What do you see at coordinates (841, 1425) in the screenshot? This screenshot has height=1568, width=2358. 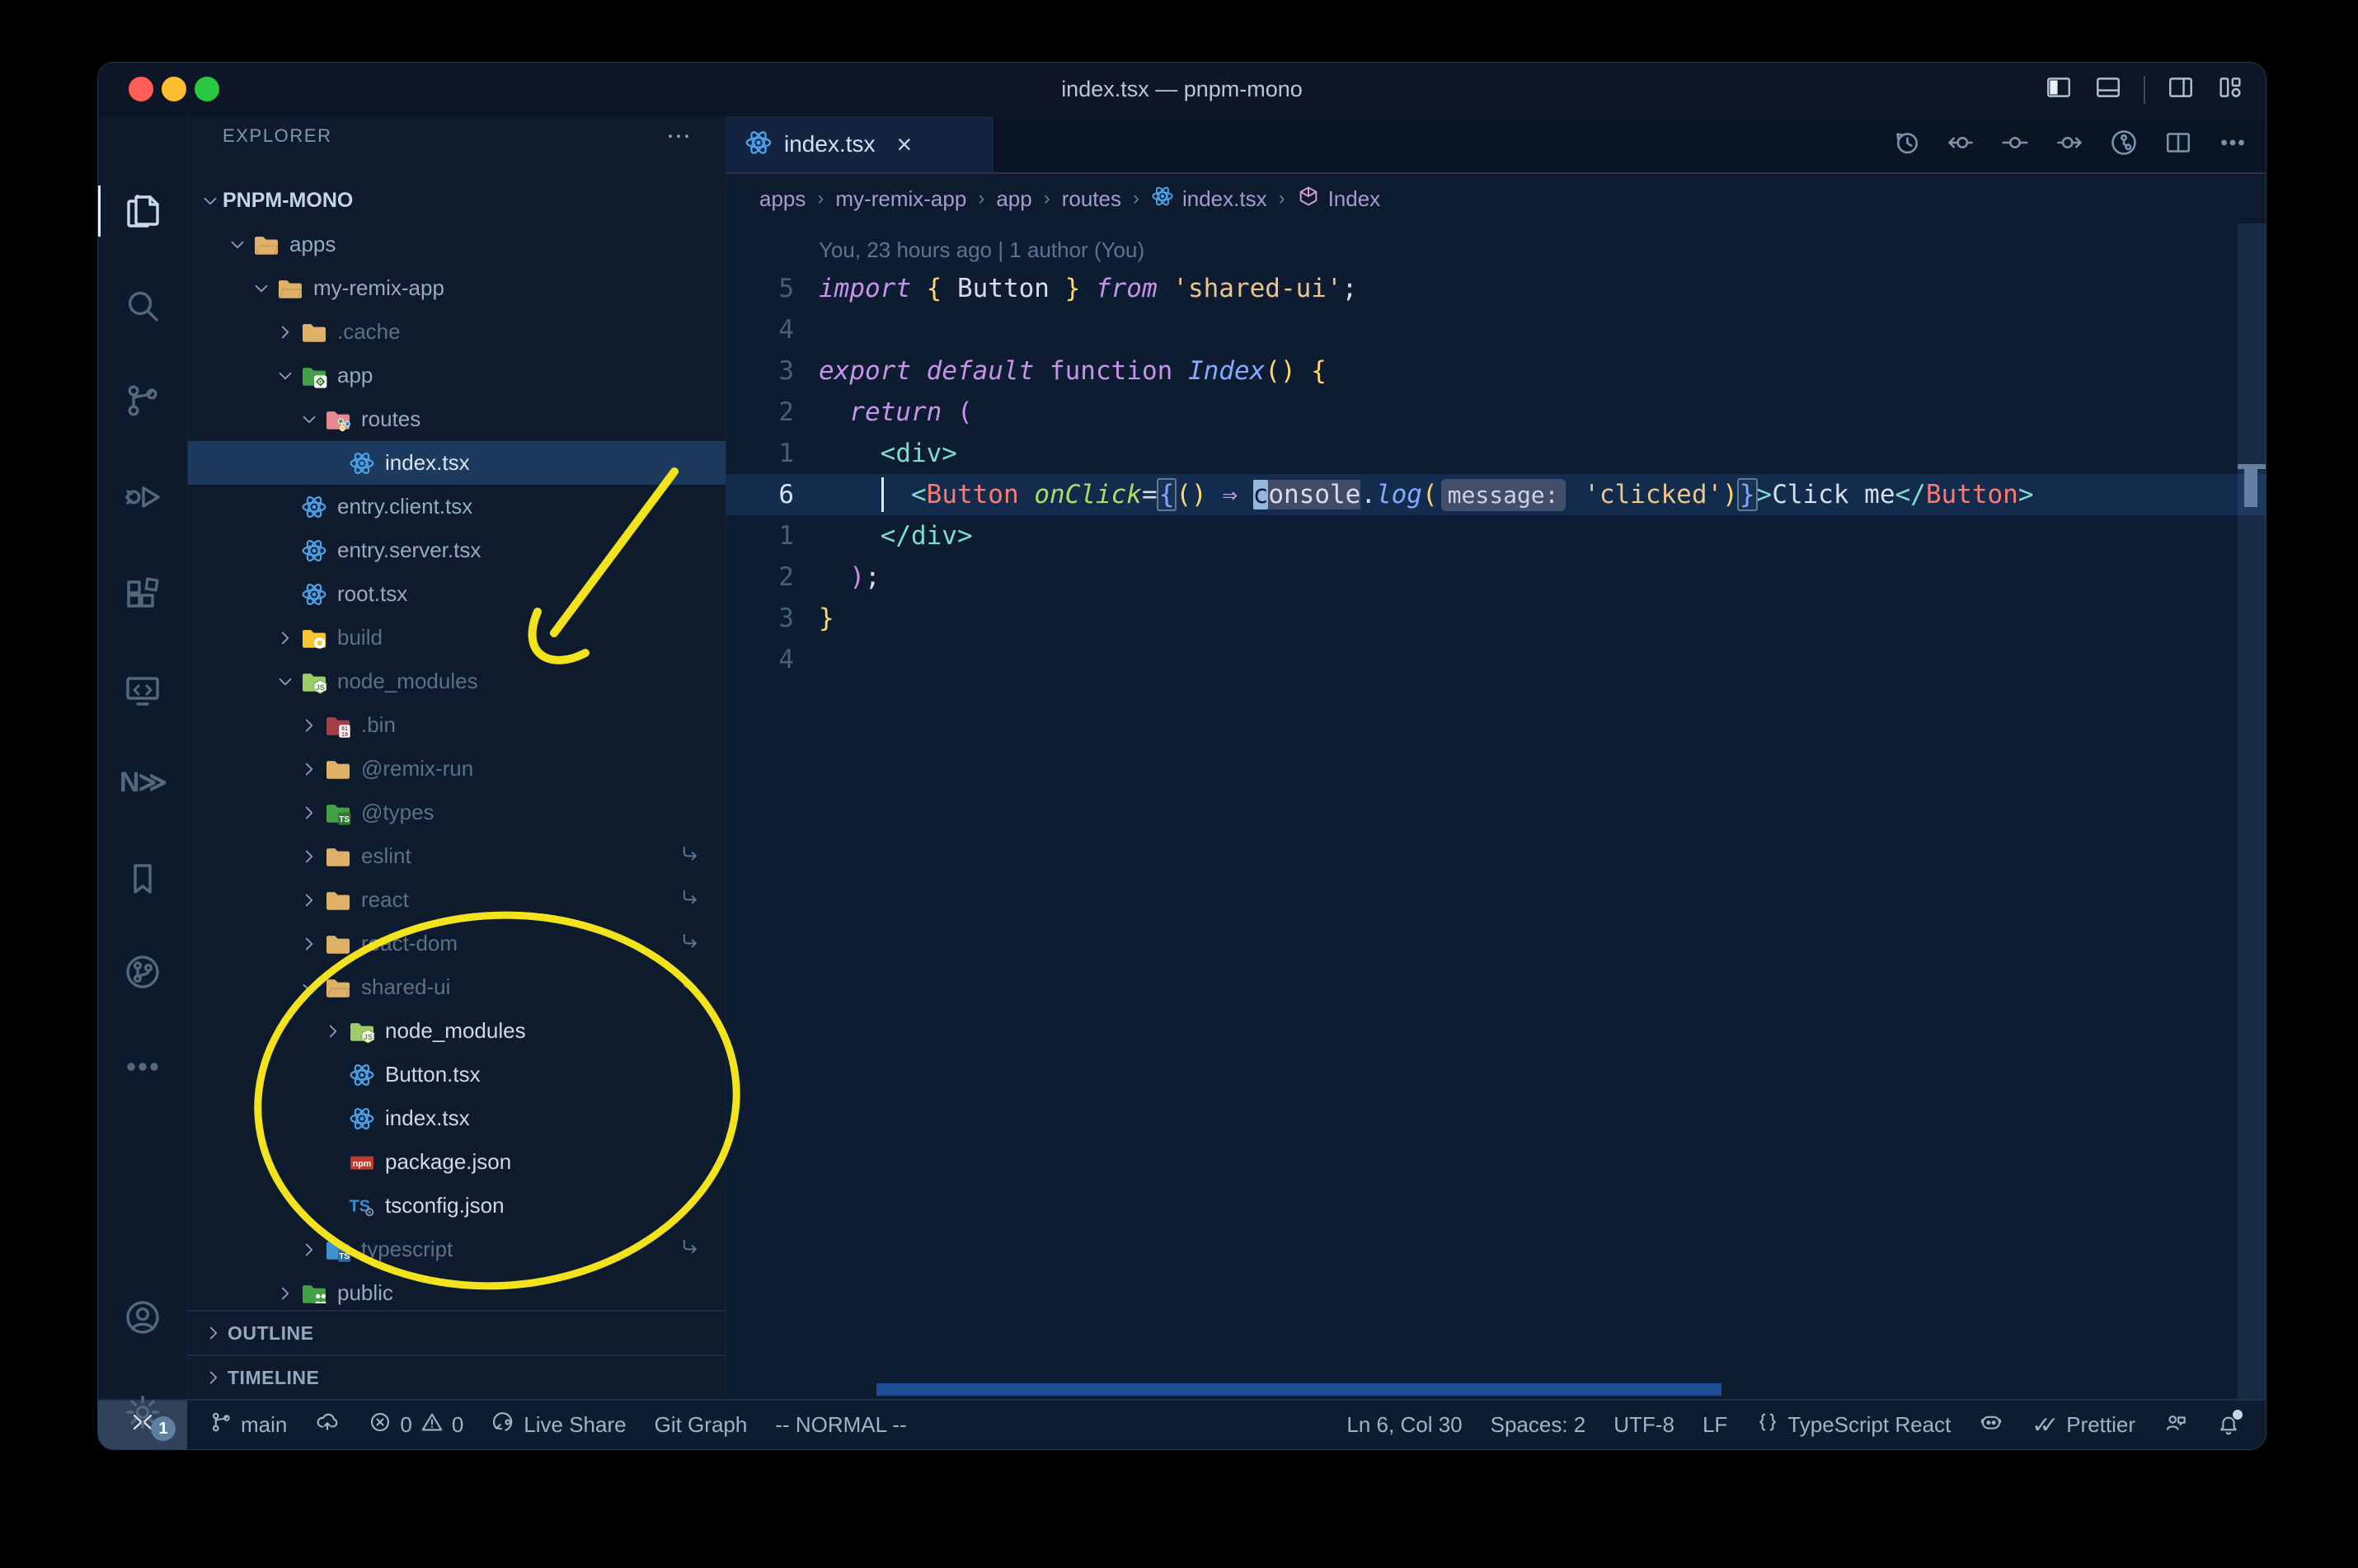 I see `status-vim-mode: -- NORMAL --` at bounding box center [841, 1425].